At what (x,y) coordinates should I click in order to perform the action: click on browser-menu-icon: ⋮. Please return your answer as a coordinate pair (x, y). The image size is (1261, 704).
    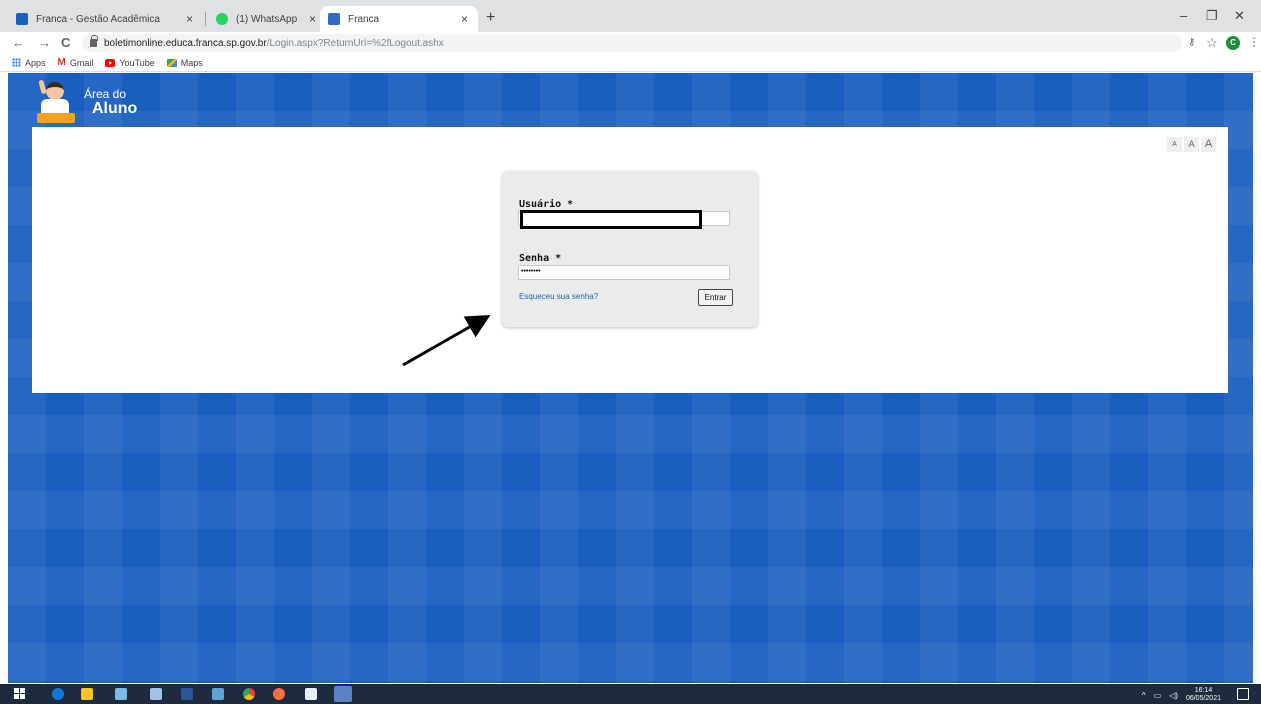
    Looking at the image, I should click on (1254, 42).